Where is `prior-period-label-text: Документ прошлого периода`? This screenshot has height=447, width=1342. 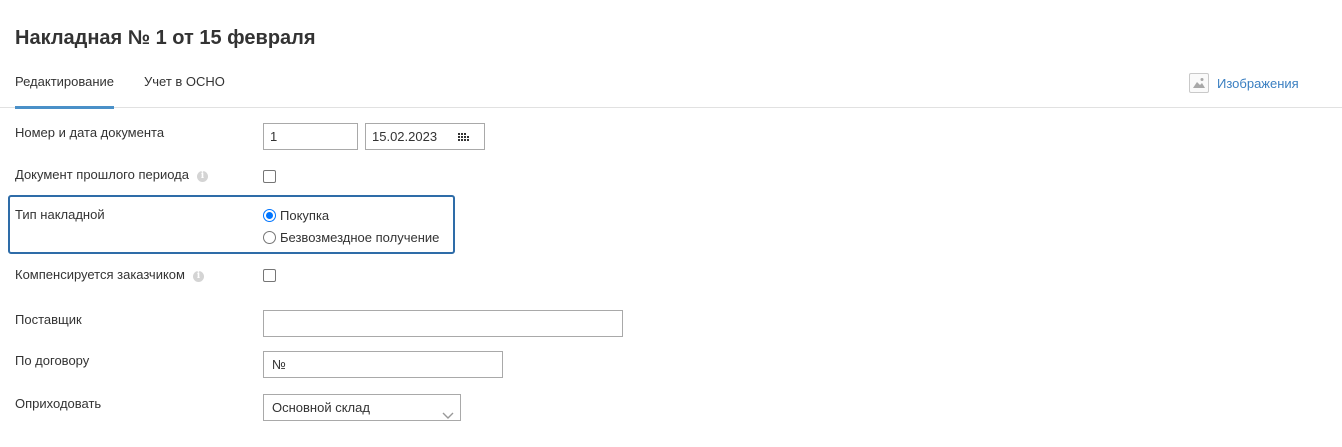 prior-period-label-text: Документ прошлого периода is located at coordinates (102, 174).